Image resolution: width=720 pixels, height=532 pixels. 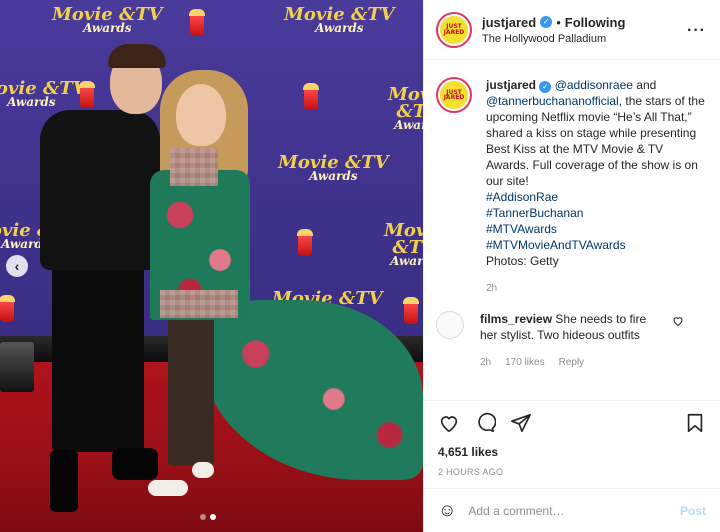 What do you see at coordinates (595, 22) in the screenshot?
I see `following-button: Following` at bounding box center [595, 22].